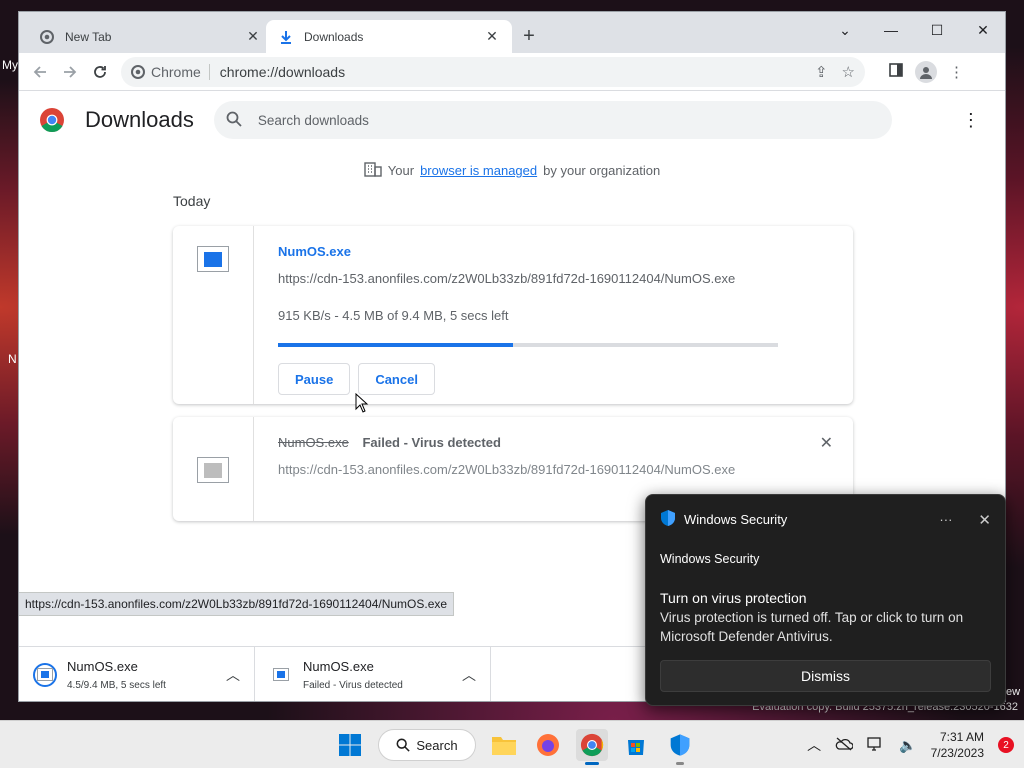 Image resolution: width=1024 pixels, height=768 pixels. I want to click on progress-fill, so click(395, 345).